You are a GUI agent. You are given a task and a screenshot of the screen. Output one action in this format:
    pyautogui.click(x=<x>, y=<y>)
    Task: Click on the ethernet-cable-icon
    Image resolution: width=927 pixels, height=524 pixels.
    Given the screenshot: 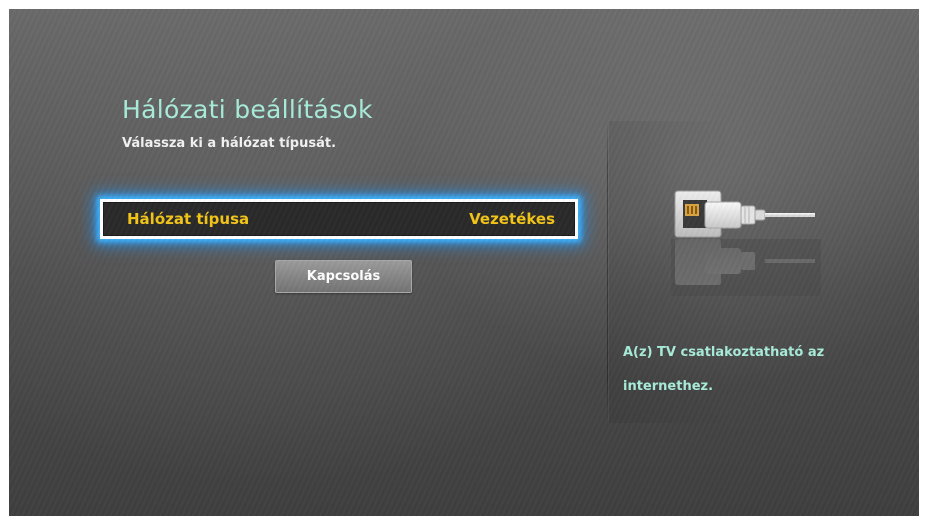 What is the action you would take?
    pyautogui.click(x=746, y=243)
    